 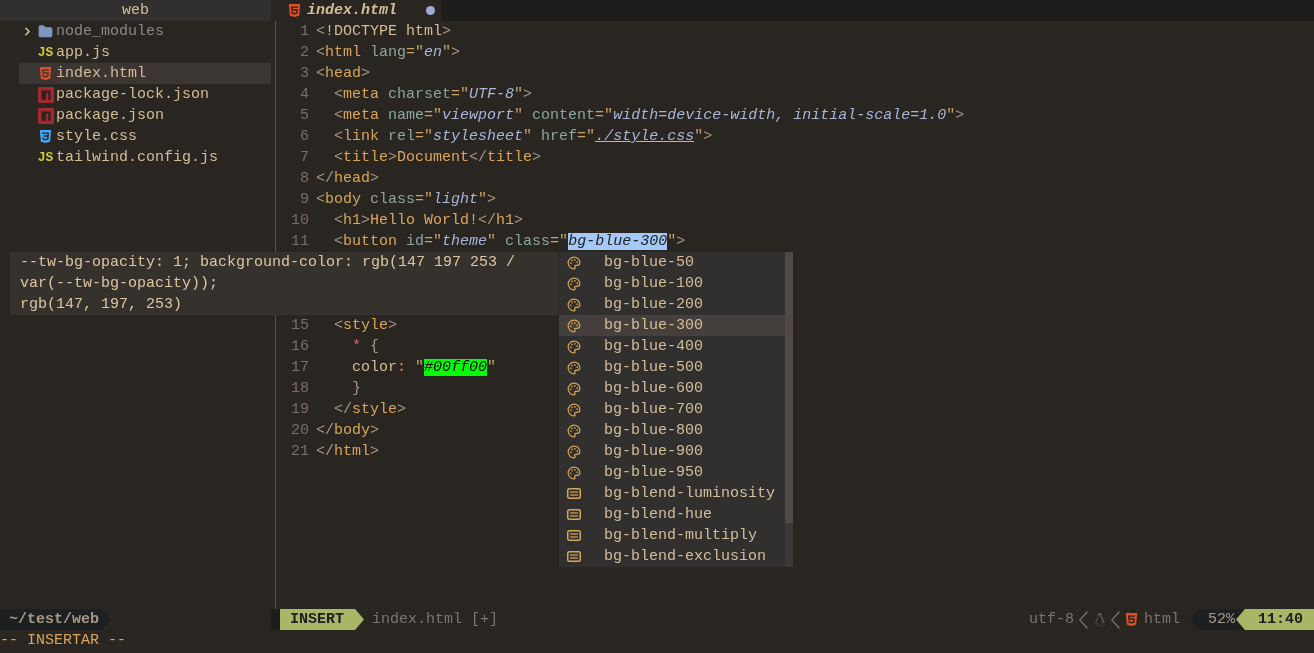 I want to click on code-line: <head>, so click(x=343, y=74).